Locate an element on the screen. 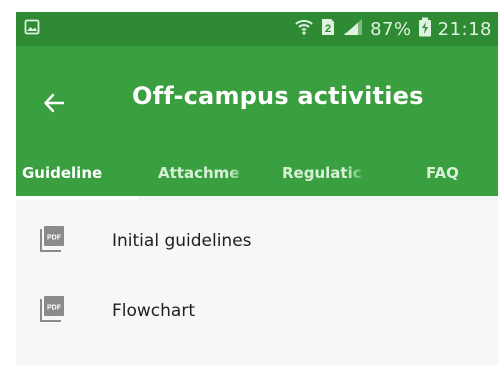 The image size is (498, 365). clock: 21:18 is located at coordinates (464, 29).